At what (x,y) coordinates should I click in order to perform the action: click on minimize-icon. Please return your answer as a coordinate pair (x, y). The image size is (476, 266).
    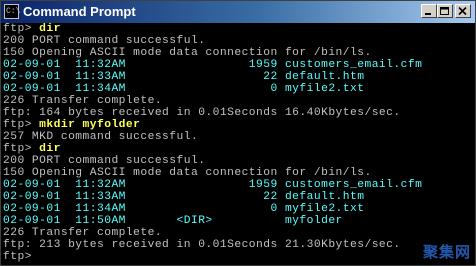
    Looking at the image, I should click on (428, 14).